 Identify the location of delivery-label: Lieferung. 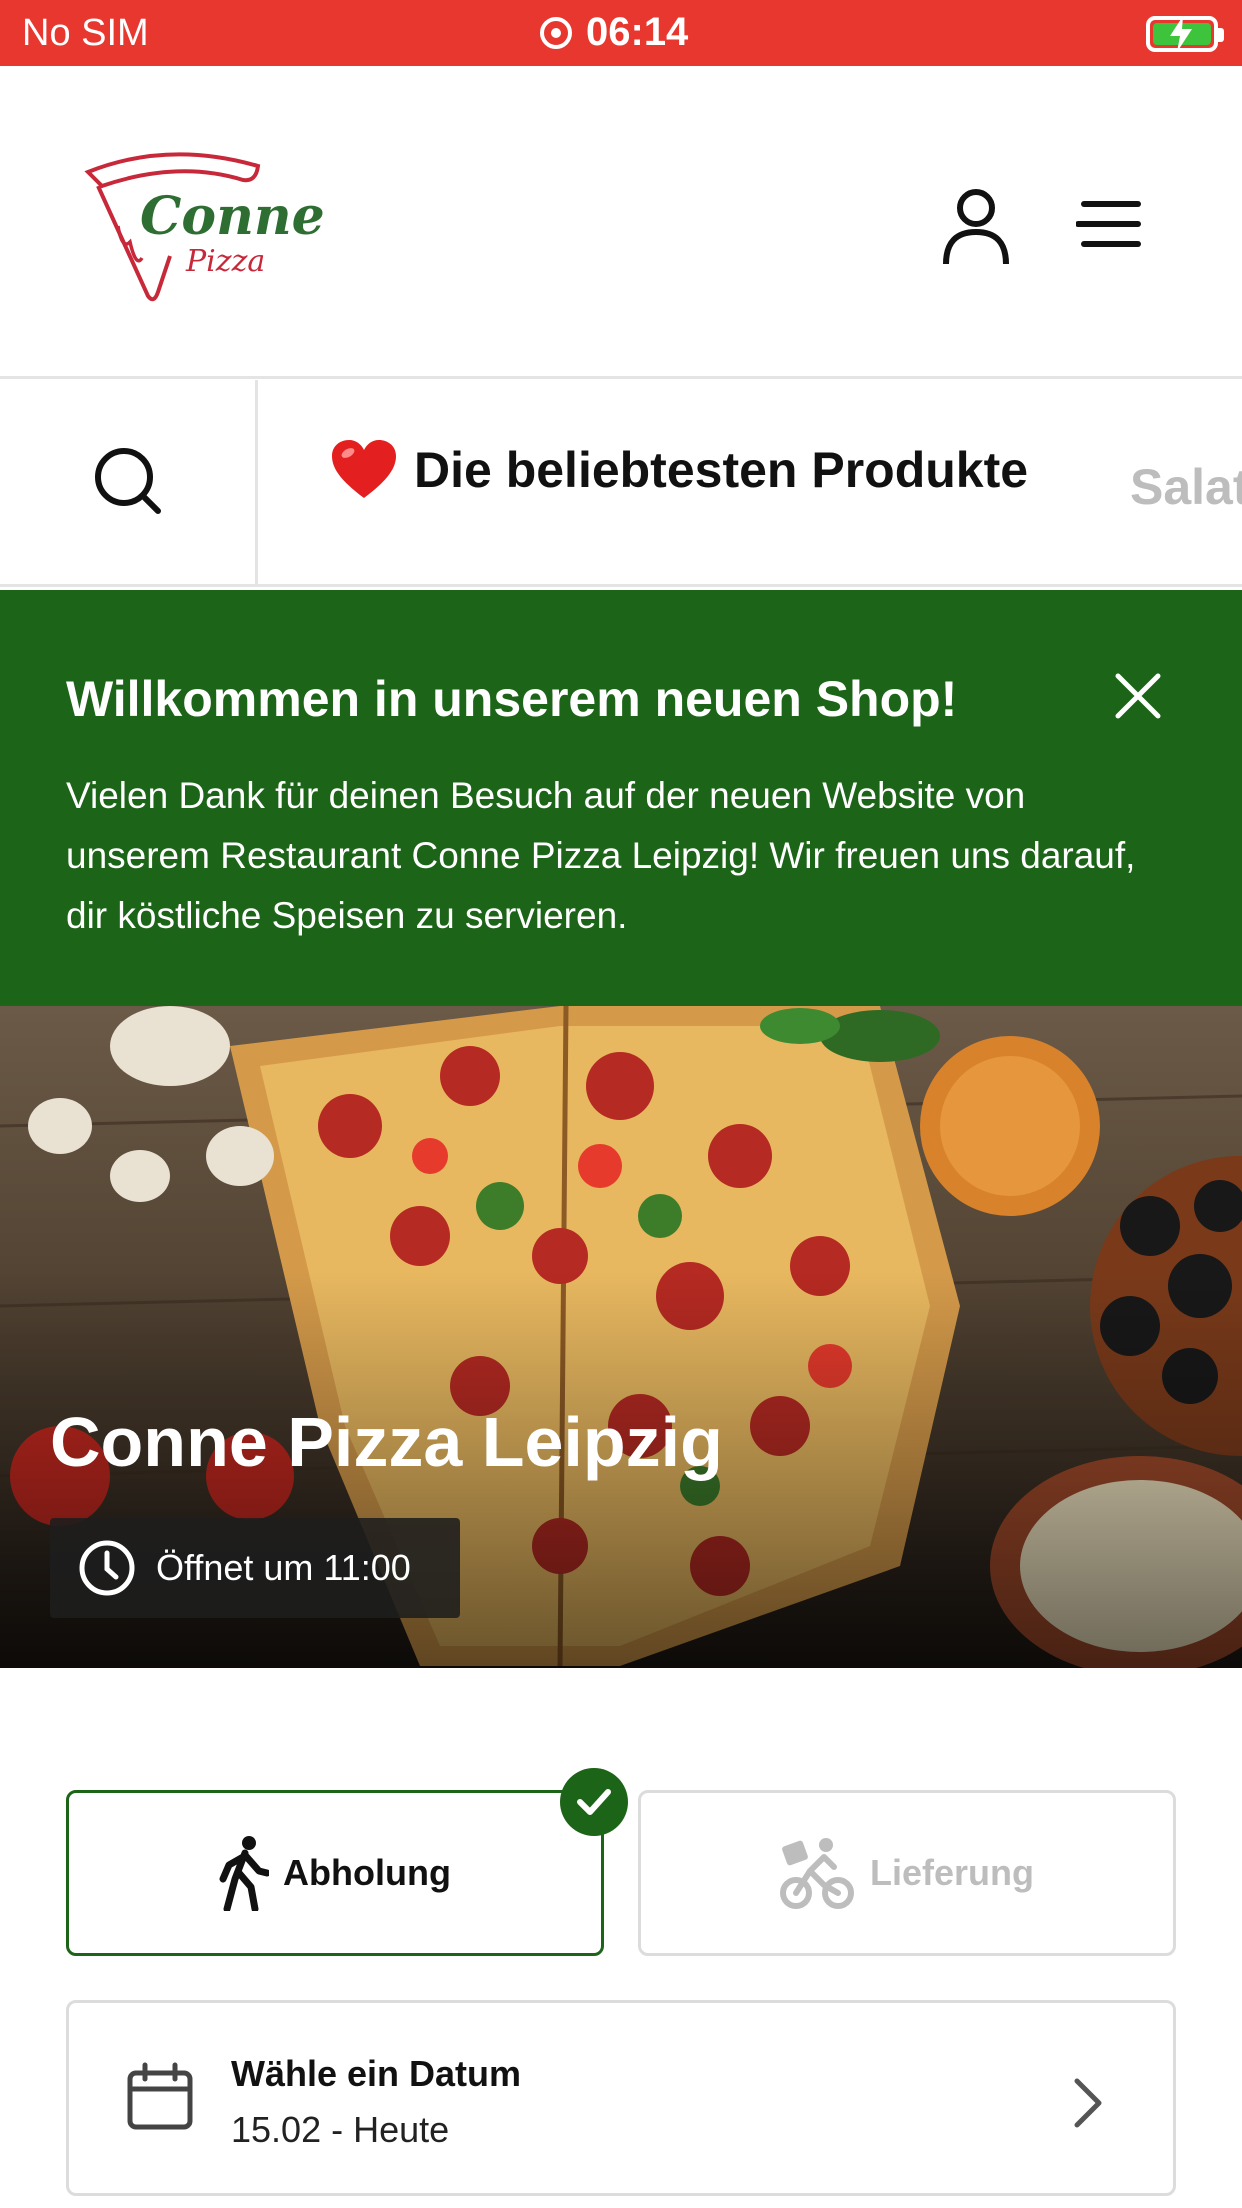
(951, 1872).